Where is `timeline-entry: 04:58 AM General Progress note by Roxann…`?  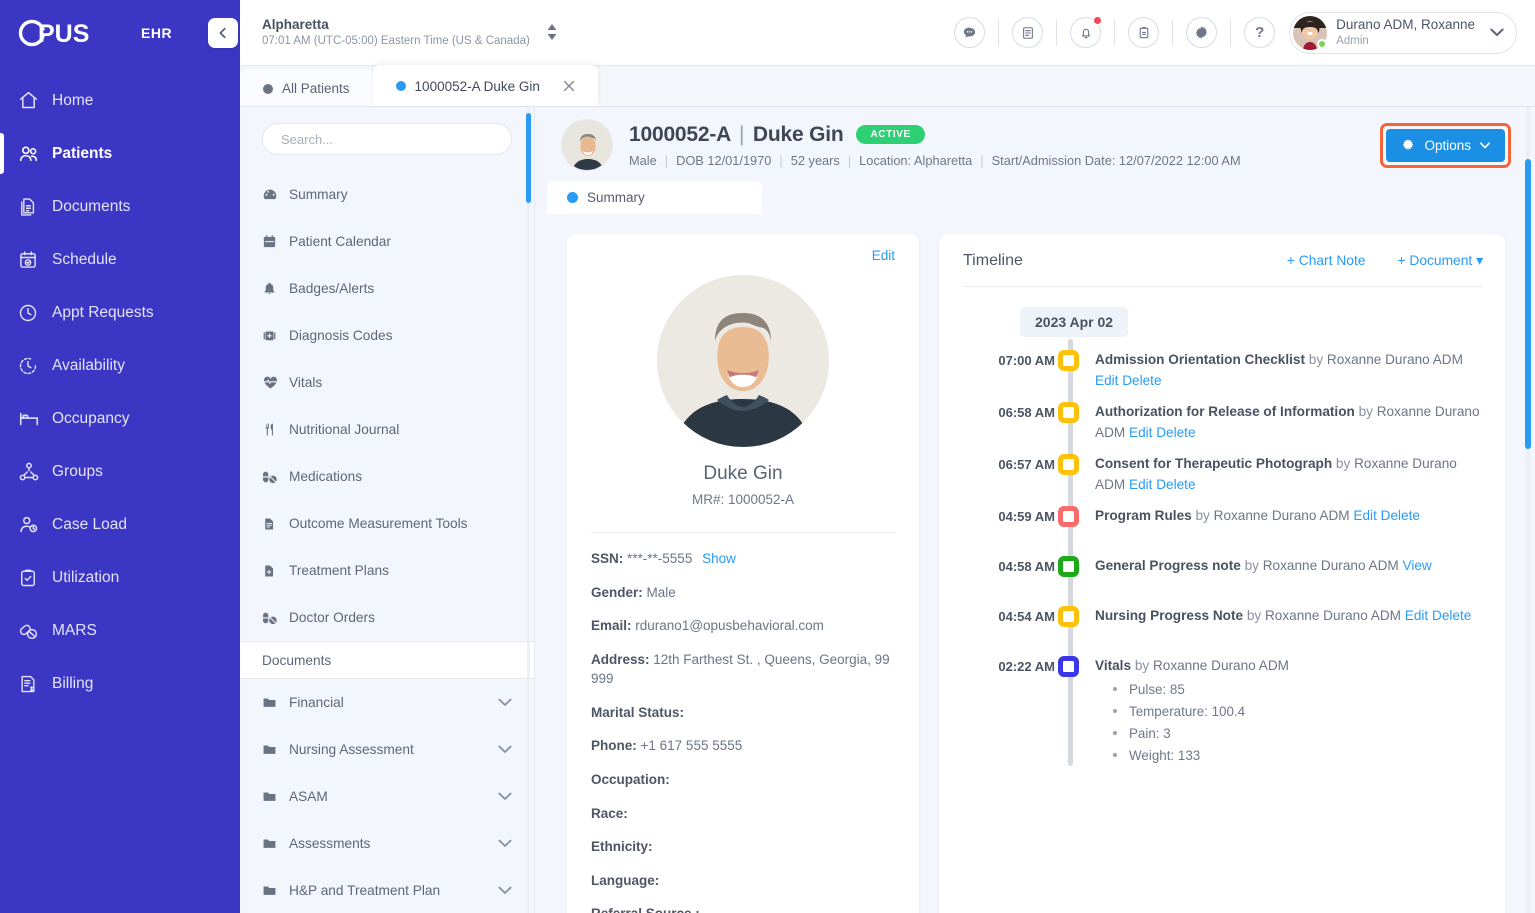
timeline-entry: 04:58 AM General Progress note by Roxann… is located at coordinates (1223, 570).